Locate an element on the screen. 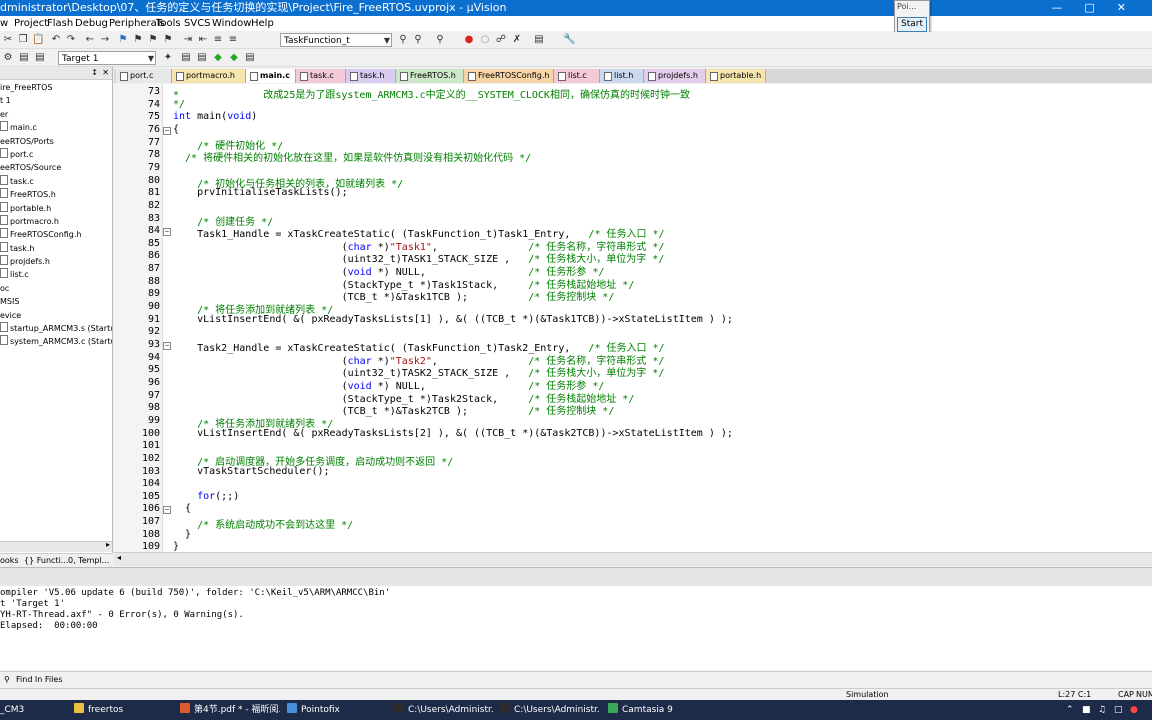 Image resolution: width=1152 pixels, height=720 pixels. tools-icon: 🔧 is located at coordinates (569, 40).